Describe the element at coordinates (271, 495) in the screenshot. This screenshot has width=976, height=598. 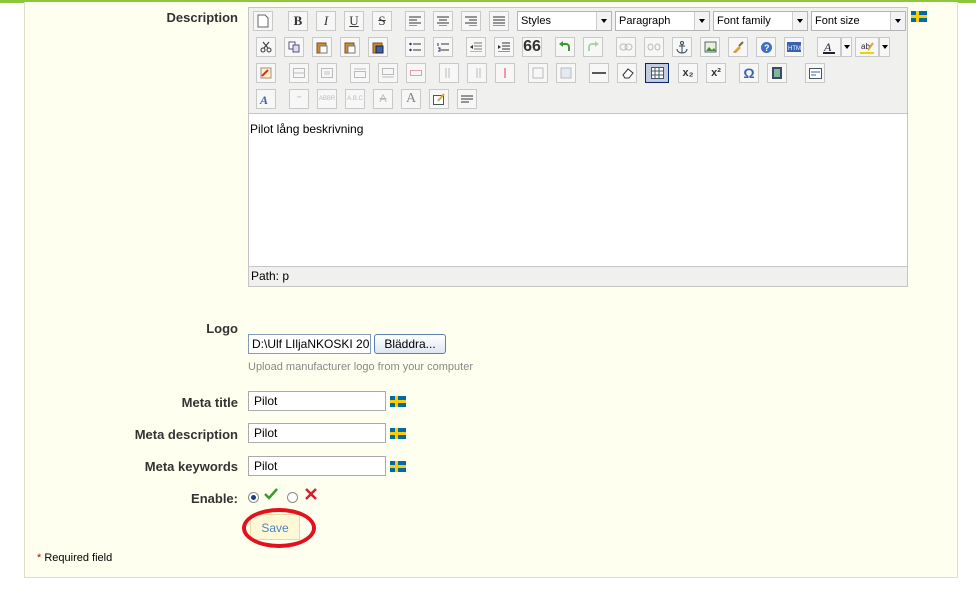
I see `check-icon` at that location.